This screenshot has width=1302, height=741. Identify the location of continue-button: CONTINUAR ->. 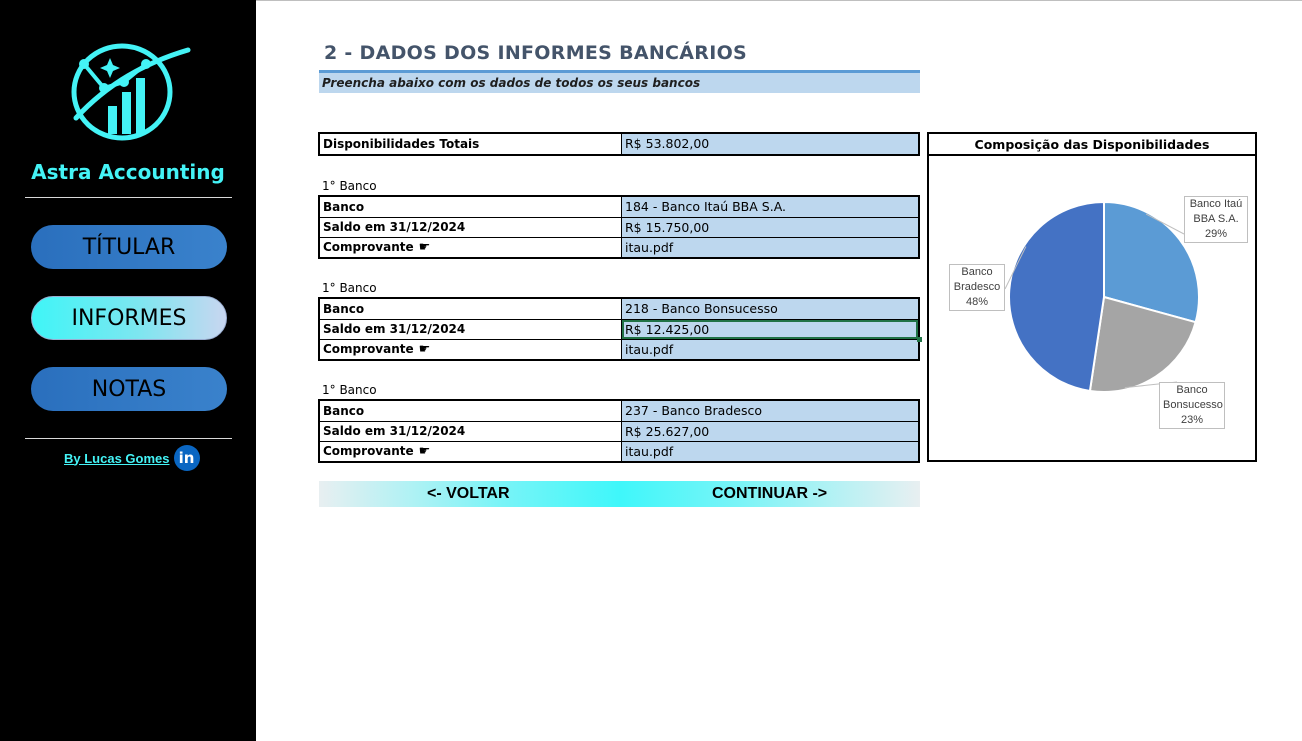
(769, 494).